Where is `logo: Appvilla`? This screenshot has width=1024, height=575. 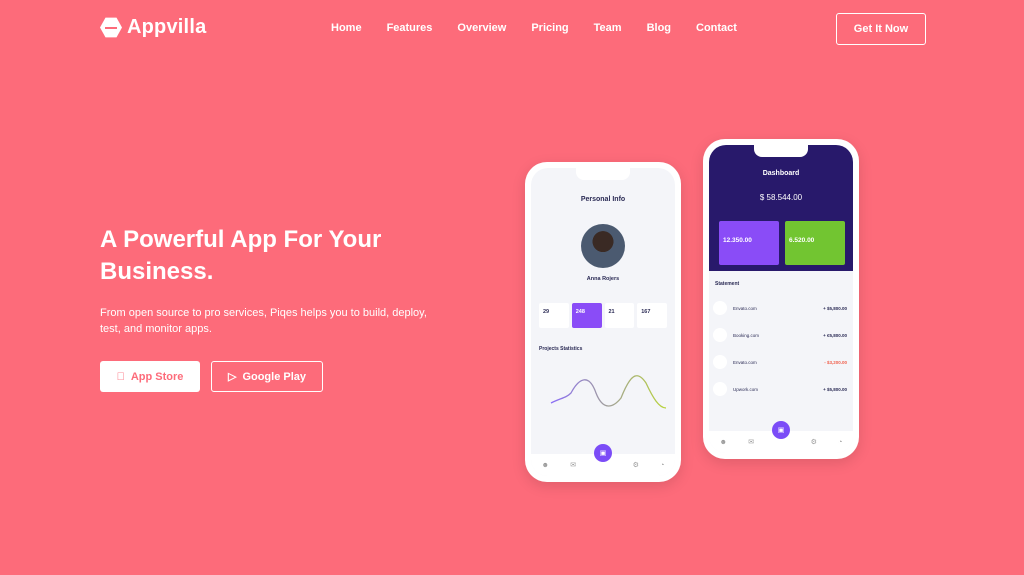
logo: Appvilla is located at coordinates (153, 27).